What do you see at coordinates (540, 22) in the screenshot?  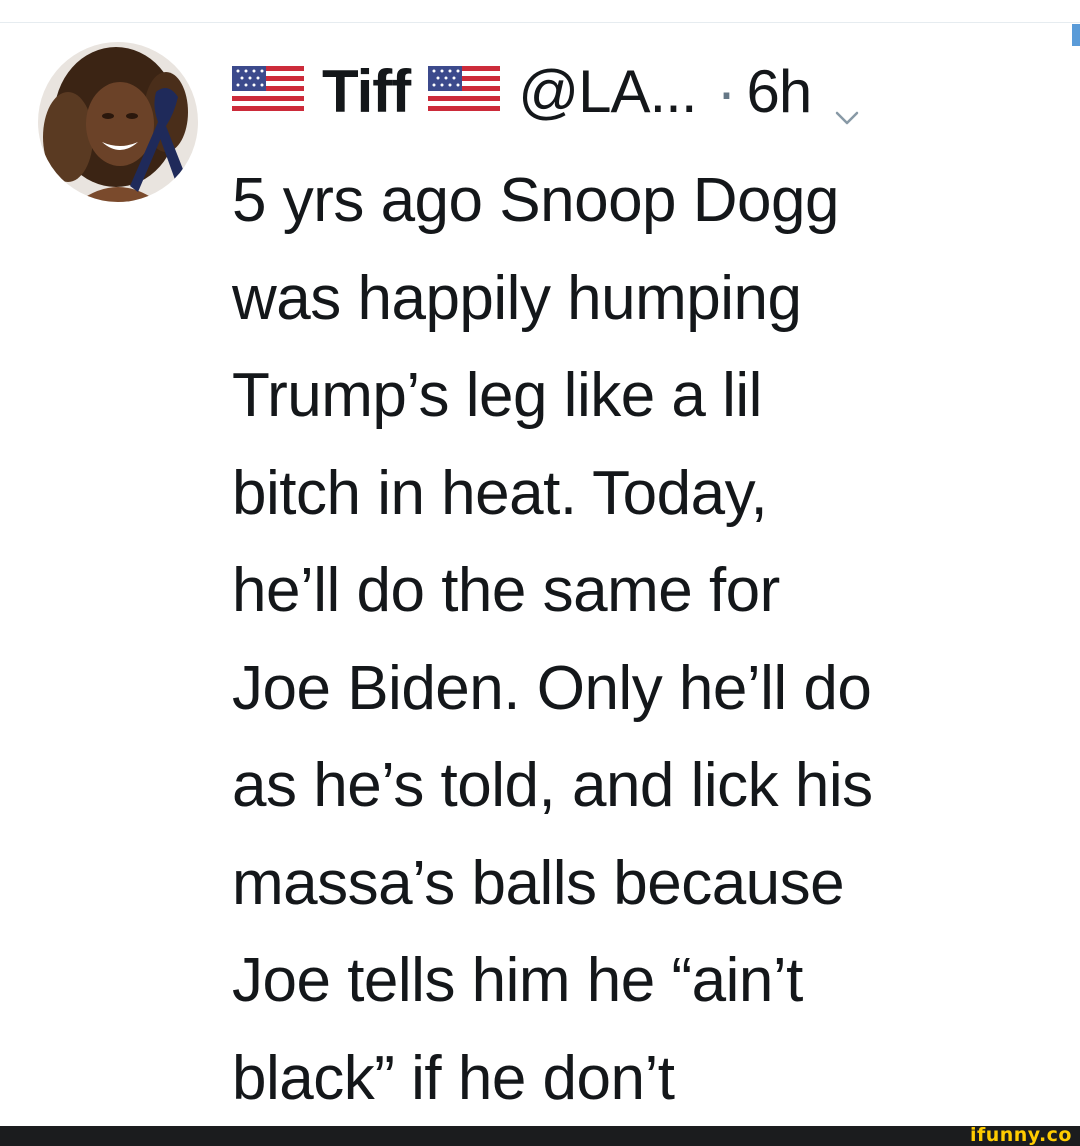 I see `top-divider` at bounding box center [540, 22].